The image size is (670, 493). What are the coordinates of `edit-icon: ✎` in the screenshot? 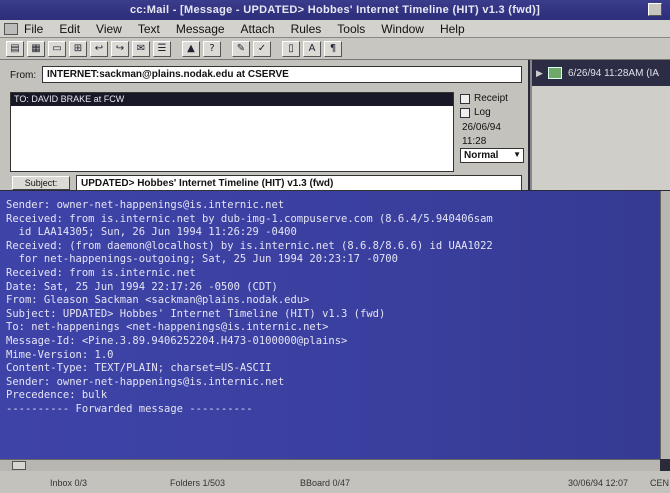 It's located at (241, 48).